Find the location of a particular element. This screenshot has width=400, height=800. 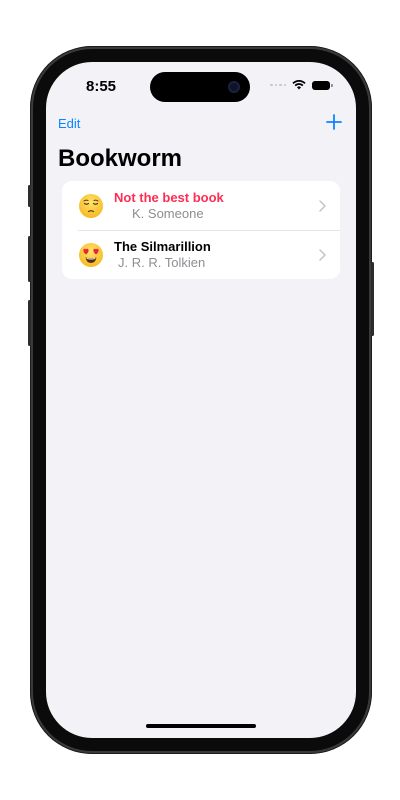

book-title: The Silmarillion is located at coordinates (162, 246).